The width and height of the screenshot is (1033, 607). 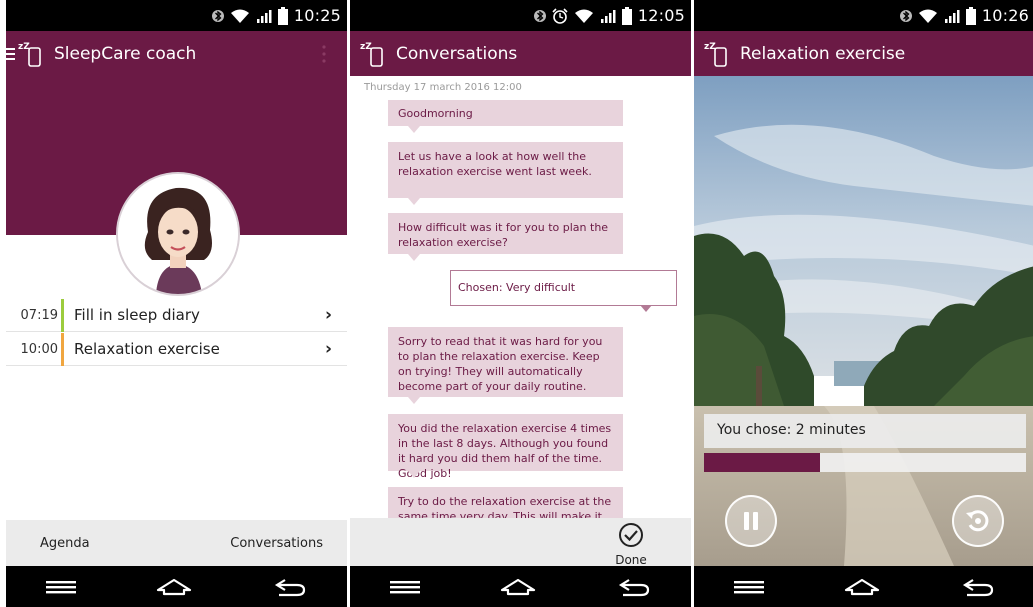 What do you see at coordinates (39, 315) in the screenshot?
I see `agenda-time: 07:19` at bounding box center [39, 315].